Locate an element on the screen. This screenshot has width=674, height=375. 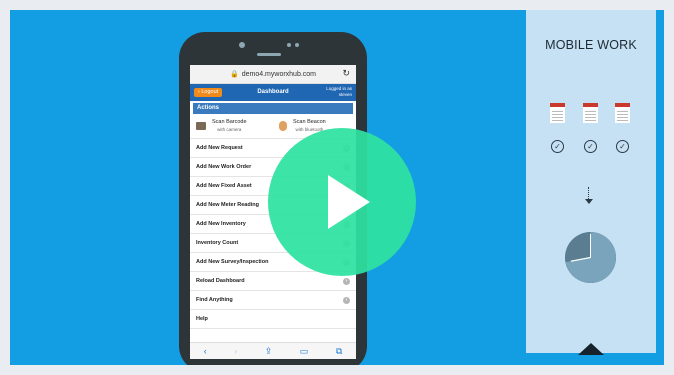
play-icon is located at coordinates (349, 202).